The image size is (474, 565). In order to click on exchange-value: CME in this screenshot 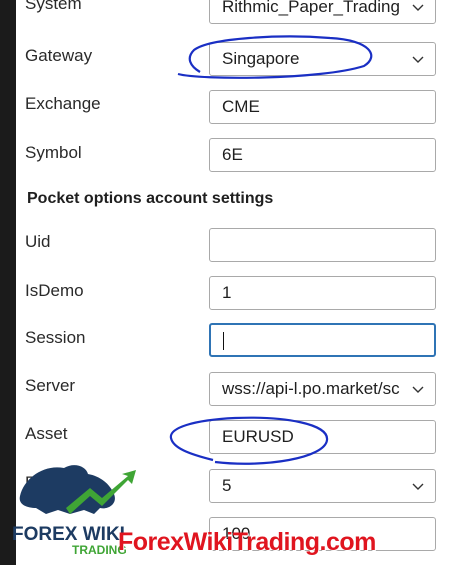, I will do `click(241, 106)`.